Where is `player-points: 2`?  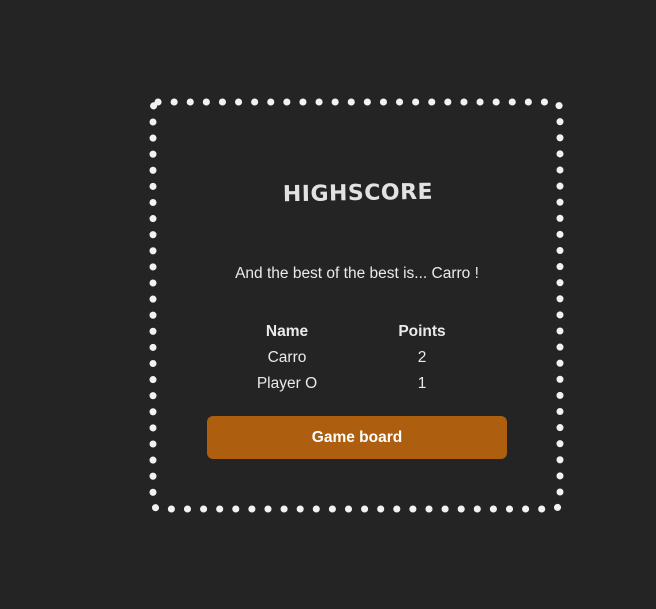
player-points: 2 is located at coordinates (422, 357).